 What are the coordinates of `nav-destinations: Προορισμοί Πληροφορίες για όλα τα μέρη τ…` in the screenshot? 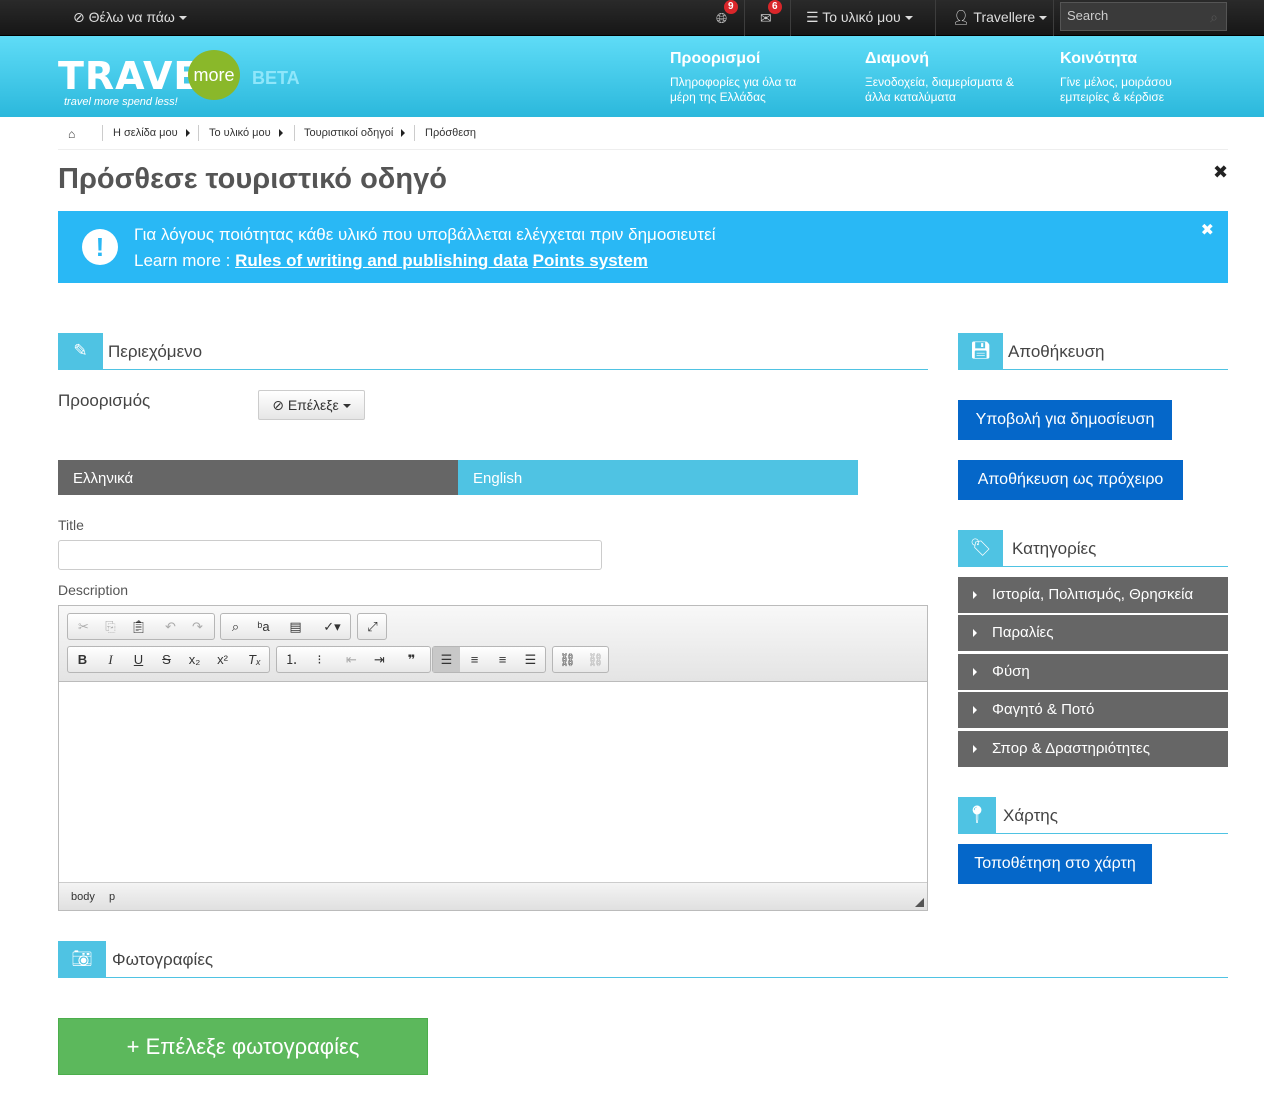 It's located at (745, 77).